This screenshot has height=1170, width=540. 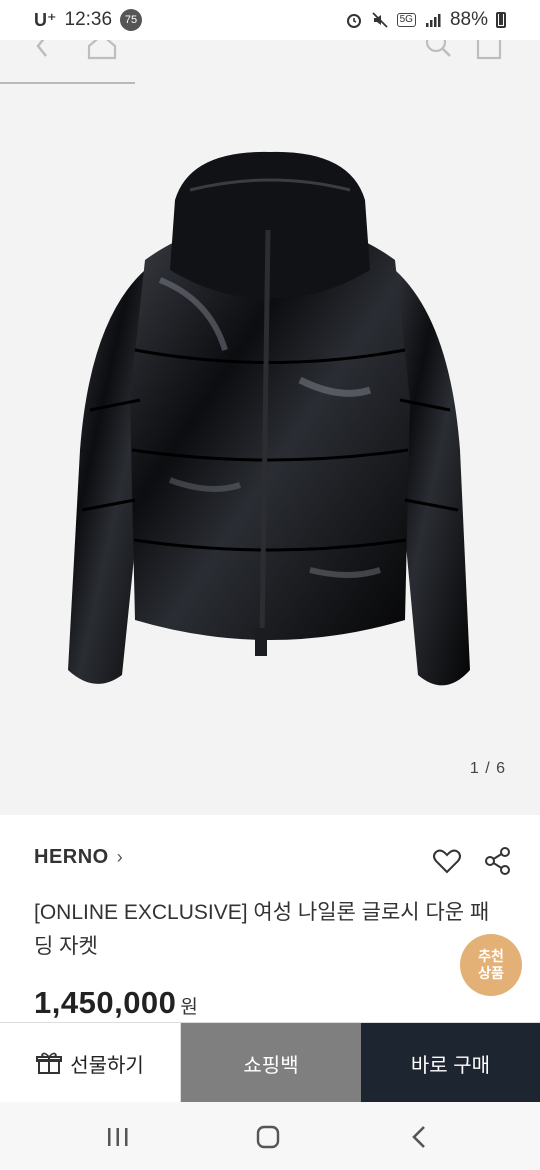 I want to click on back-icon, so click(x=42, y=52).